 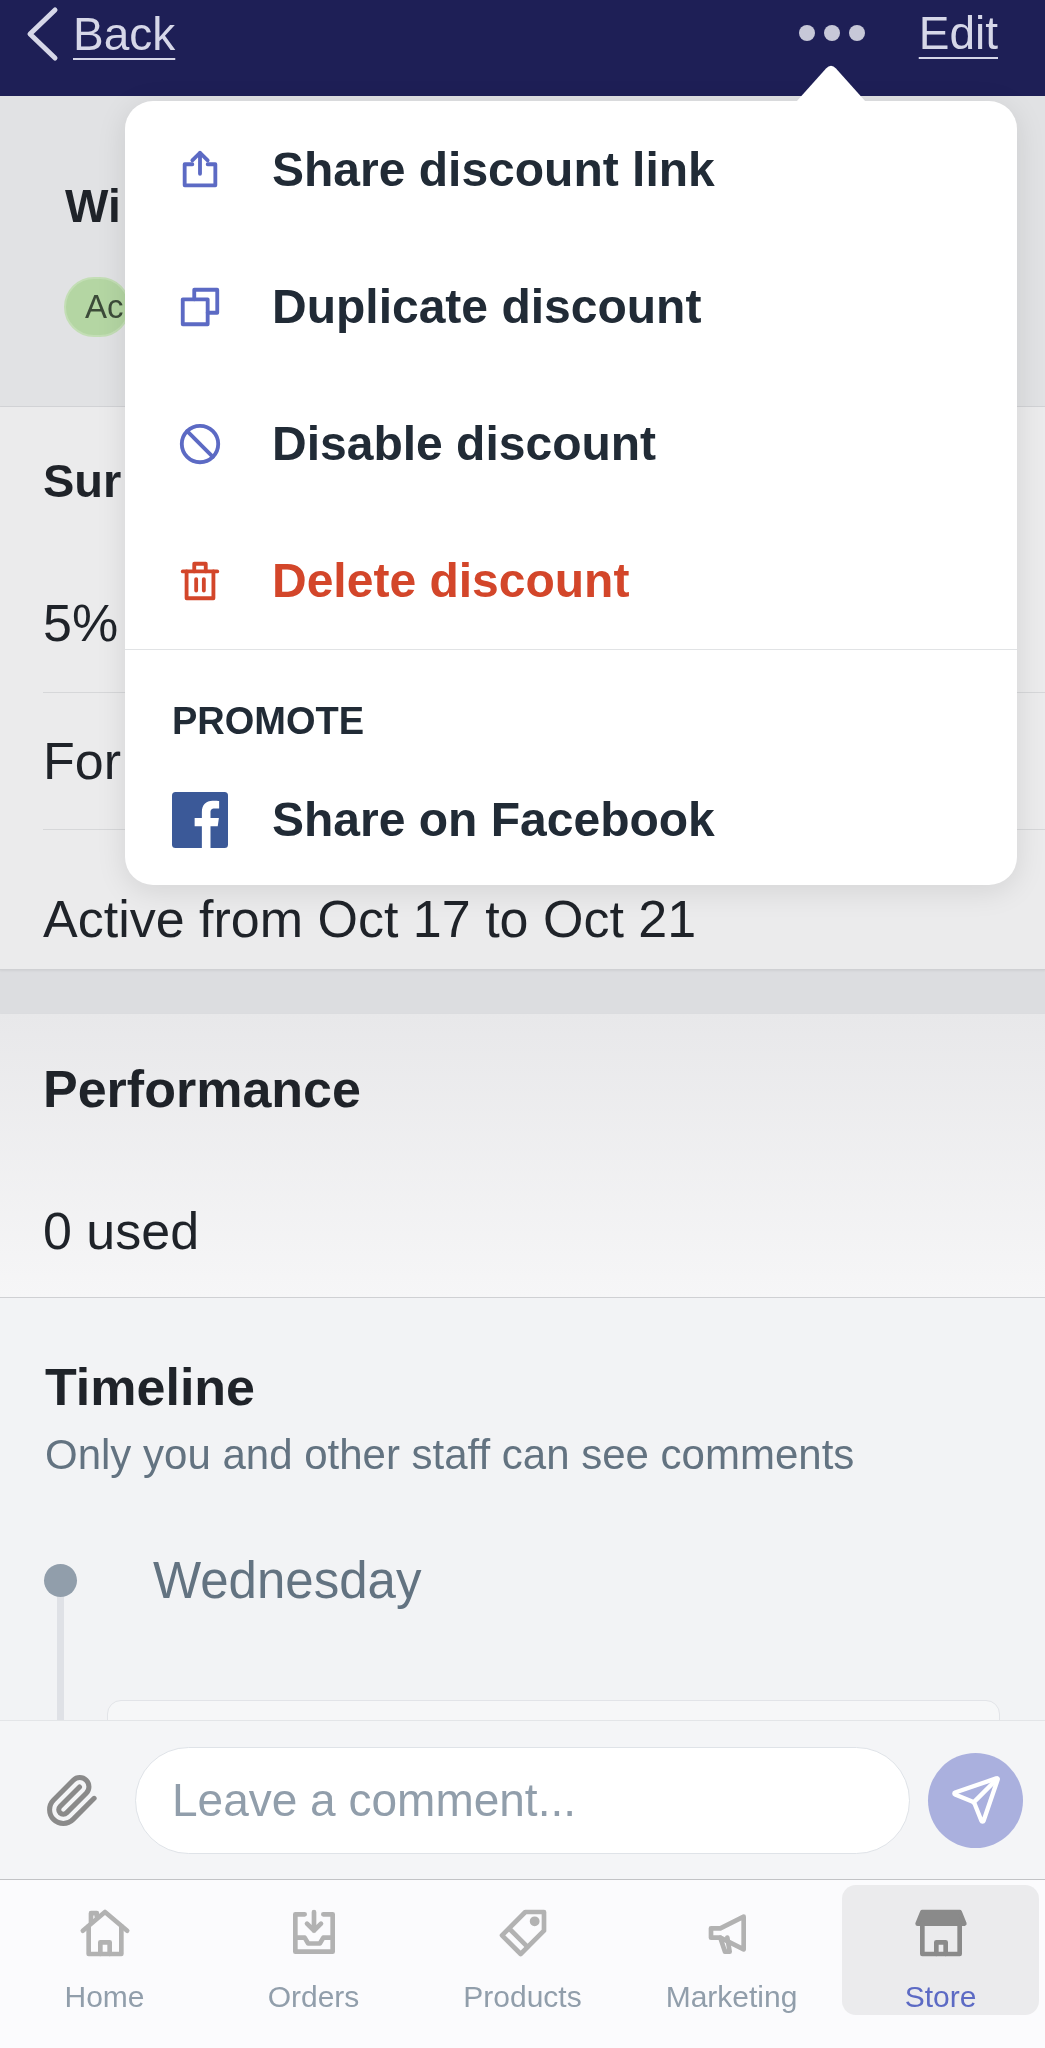 What do you see at coordinates (82, 761) in the screenshot?
I see `detail-text: For` at bounding box center [82, 761].